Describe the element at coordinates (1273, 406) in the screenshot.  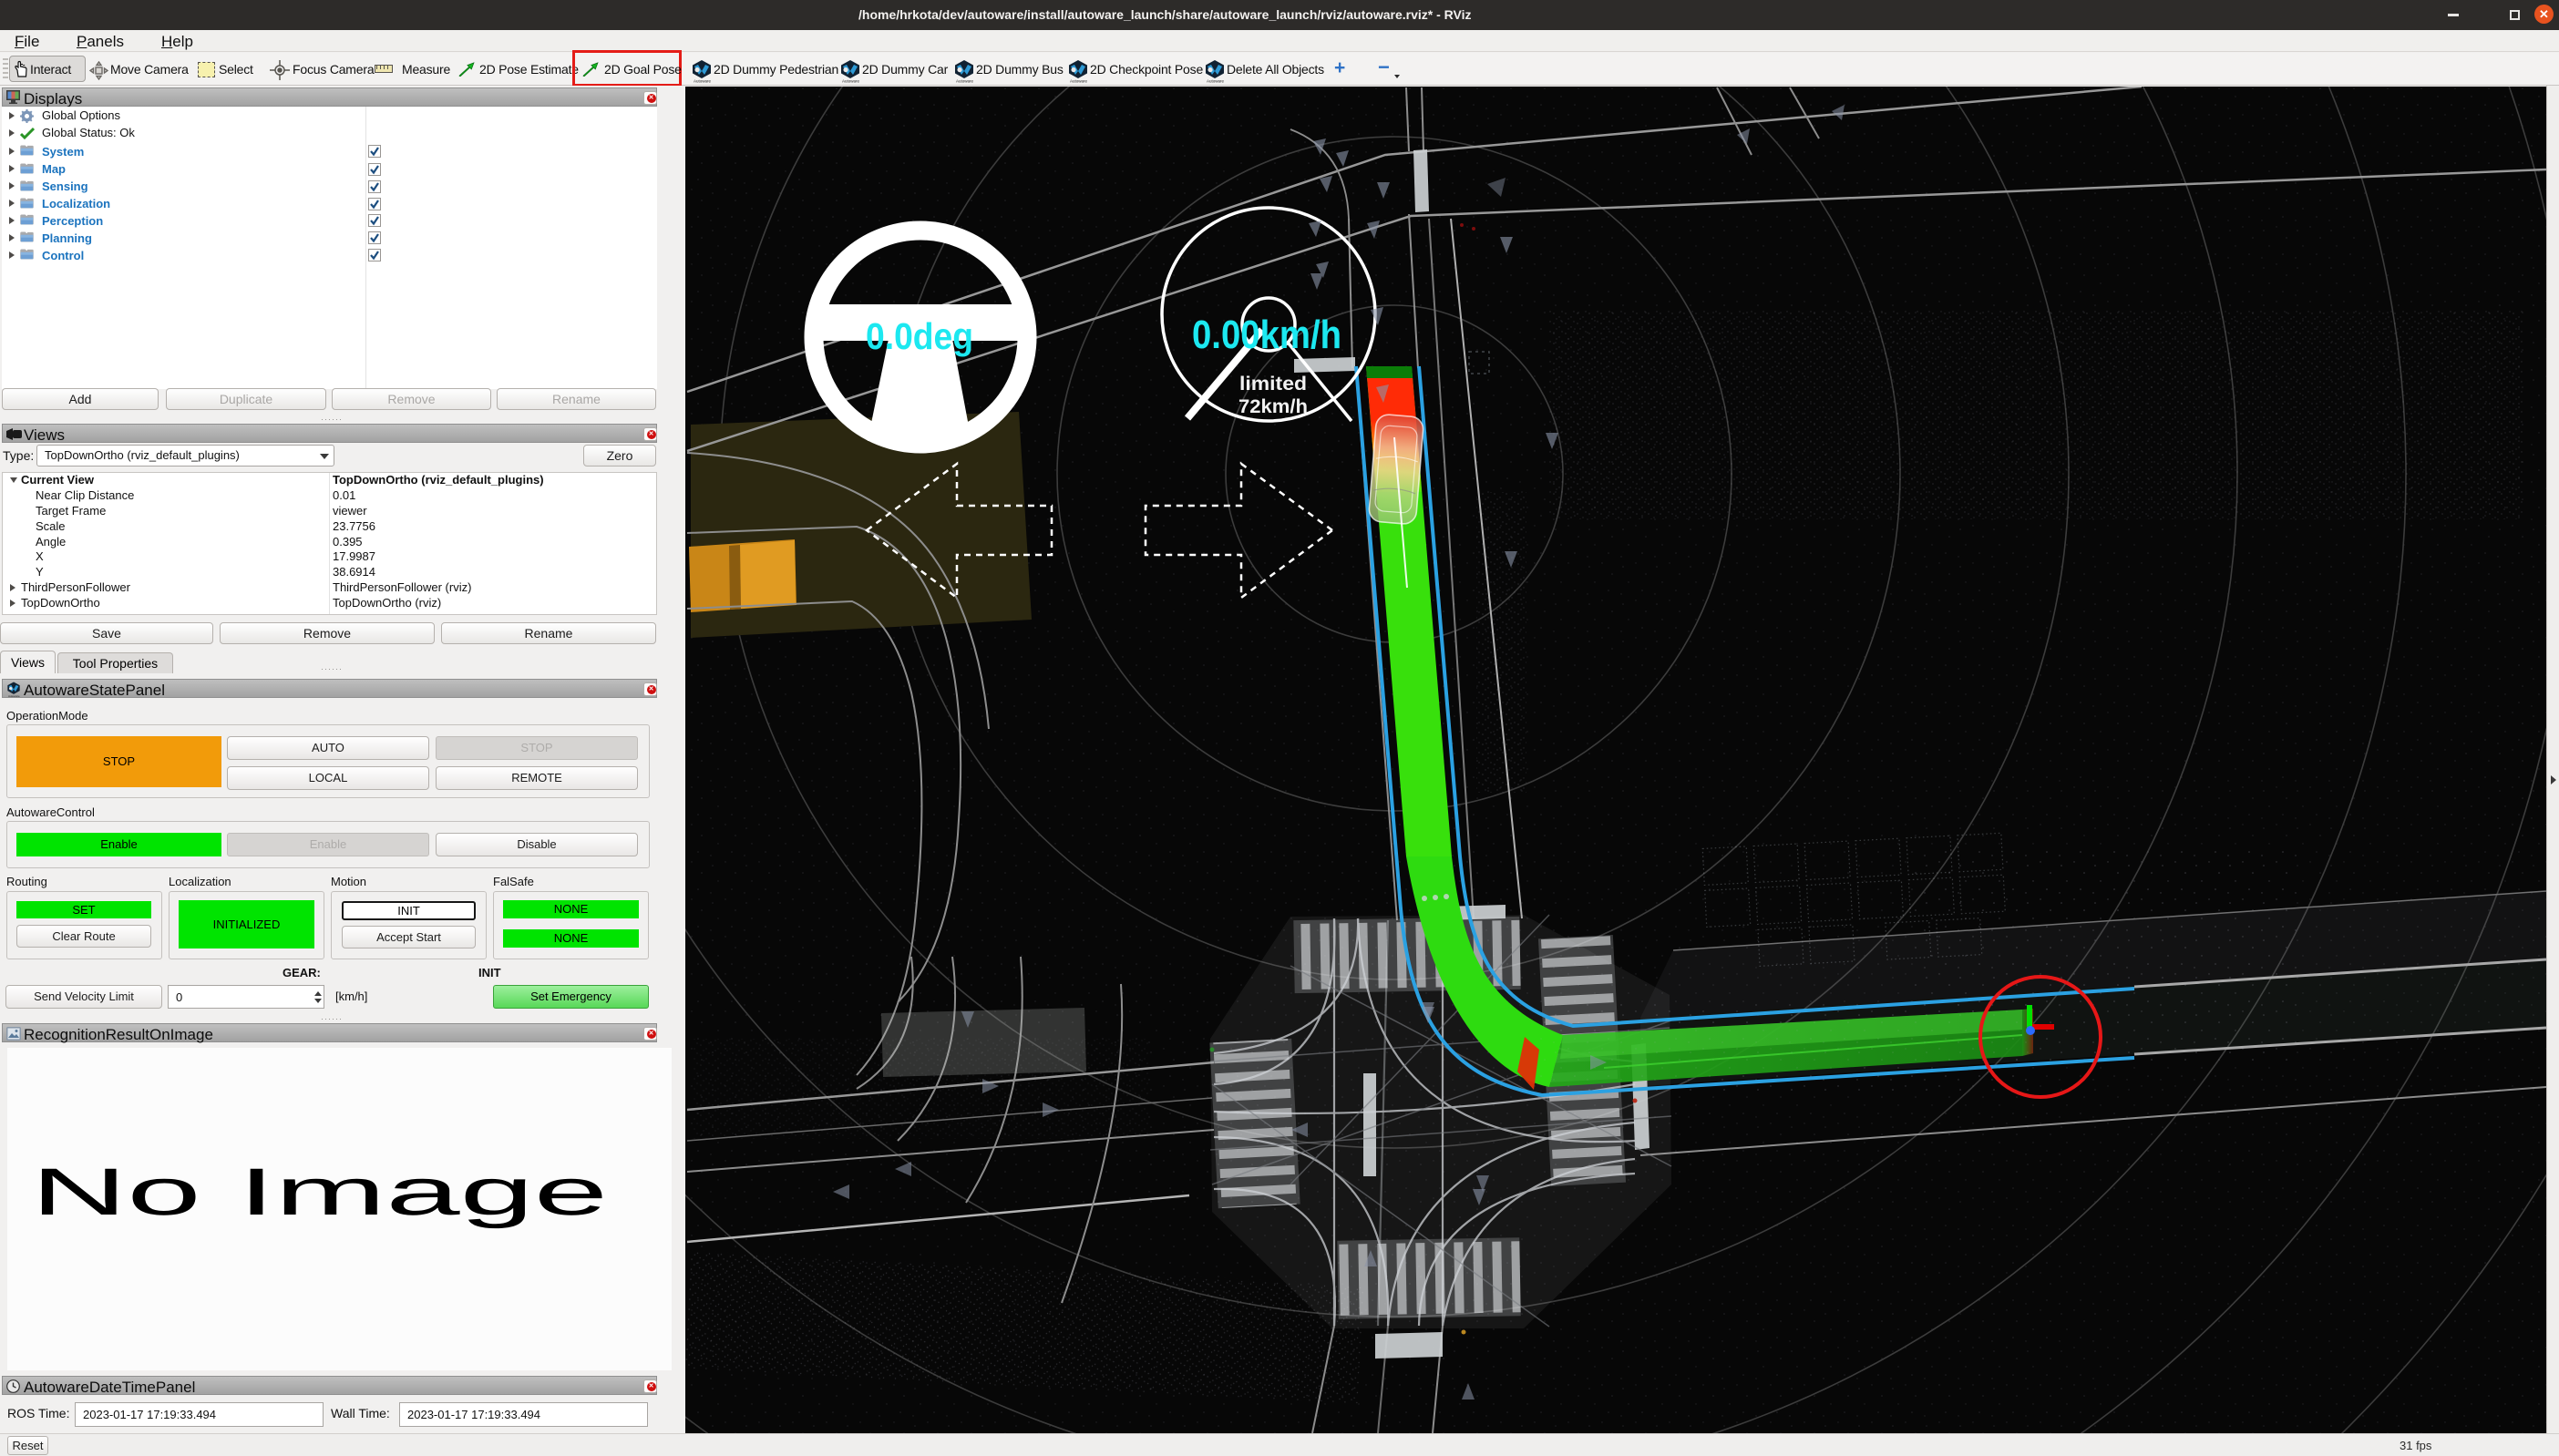
I see `svg-text: 72km/h` at that location.